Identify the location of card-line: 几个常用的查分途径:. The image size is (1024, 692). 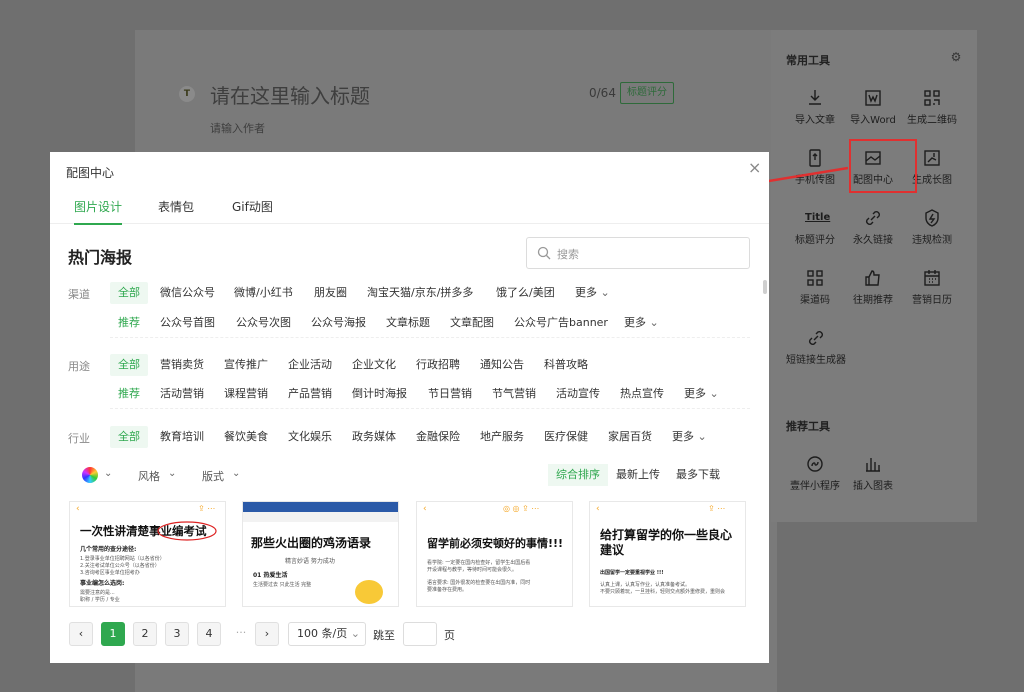
(108, 549).